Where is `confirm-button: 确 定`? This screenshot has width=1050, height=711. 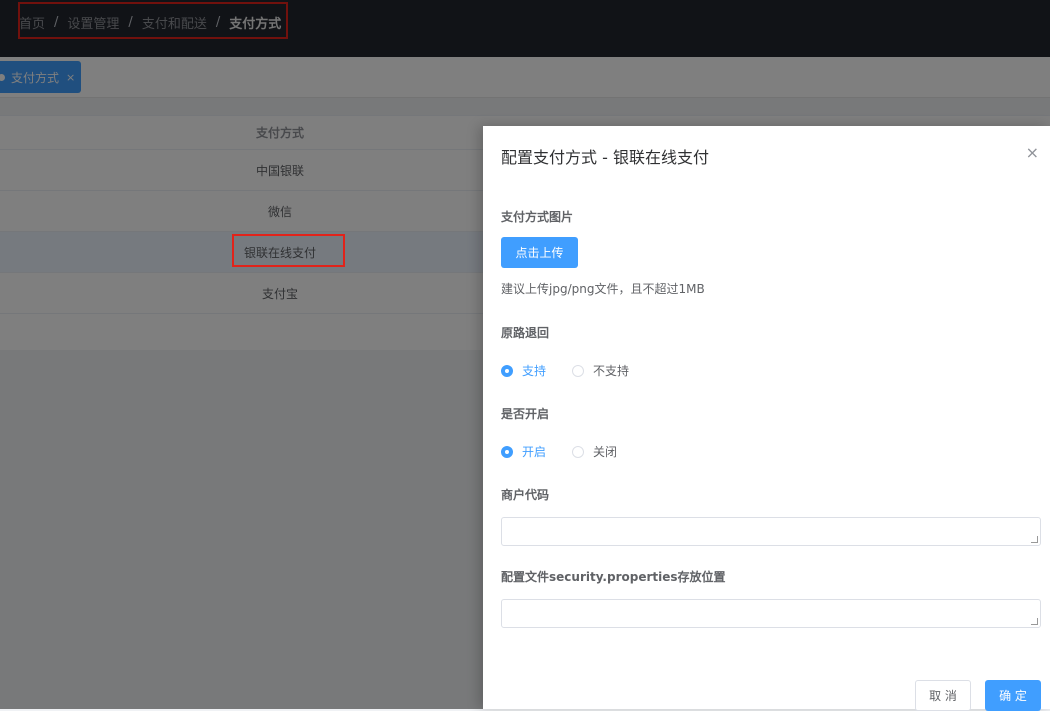 confirm-button: 确 定 is located at coordinates (1013, 695).